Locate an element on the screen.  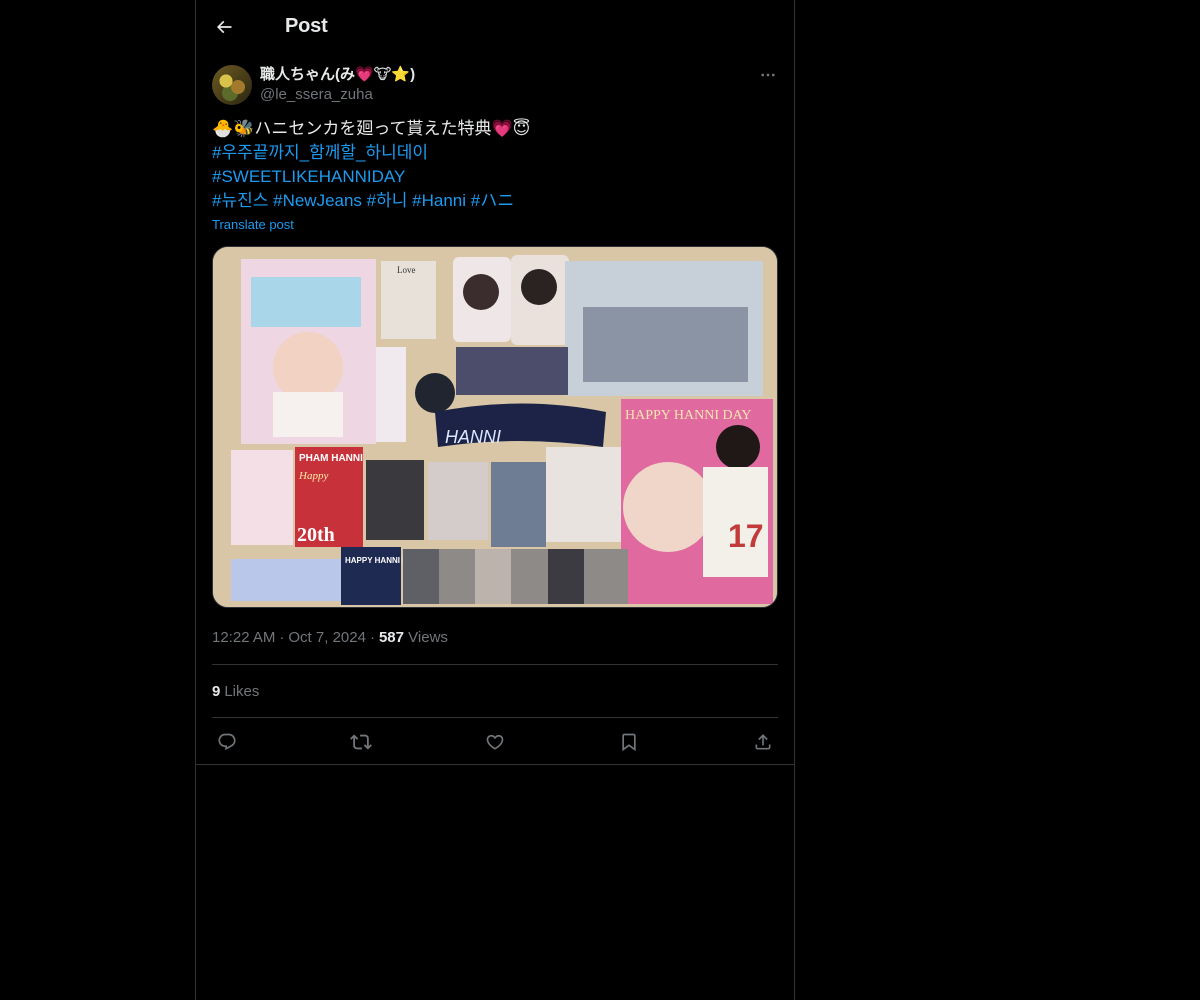
more-dots-icon is located at coordinates (768, 75).